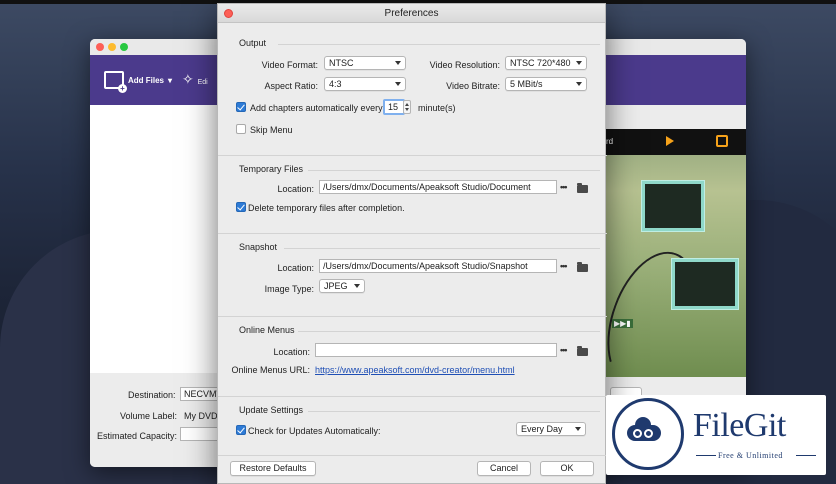 Image resolution: width=836 pixels, height=484 pixels. What do you see at coordinates (674, 253) in the screenshot?
I see `menu-preview-panel: rd ▶▶▮` at bounding box center [674, 253].